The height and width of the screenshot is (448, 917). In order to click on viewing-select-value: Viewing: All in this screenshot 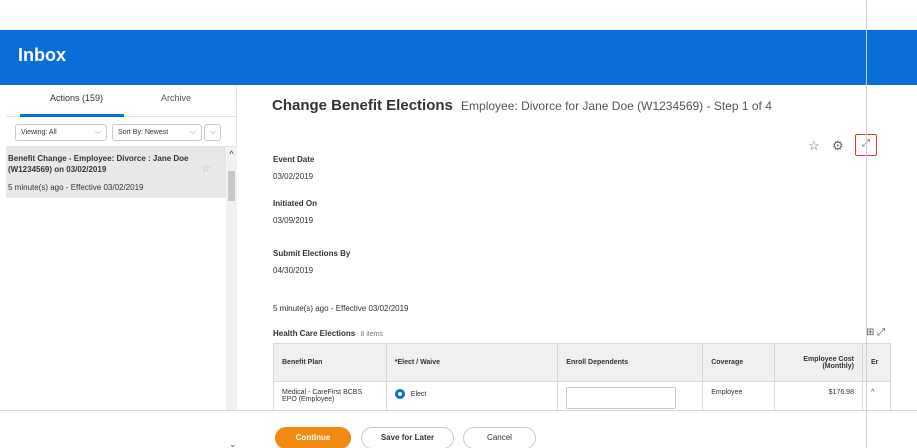, I will do `click(39, 132)`.